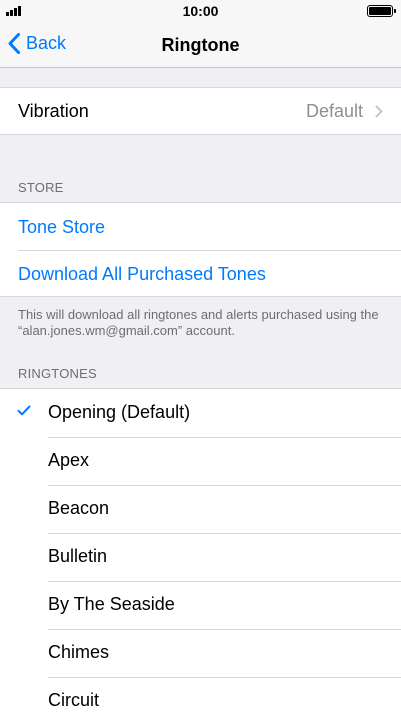  Describe the element at coordinates (57, 373) in the screenshot. I see `ringtones-section-header: RINGTONES` at that location.